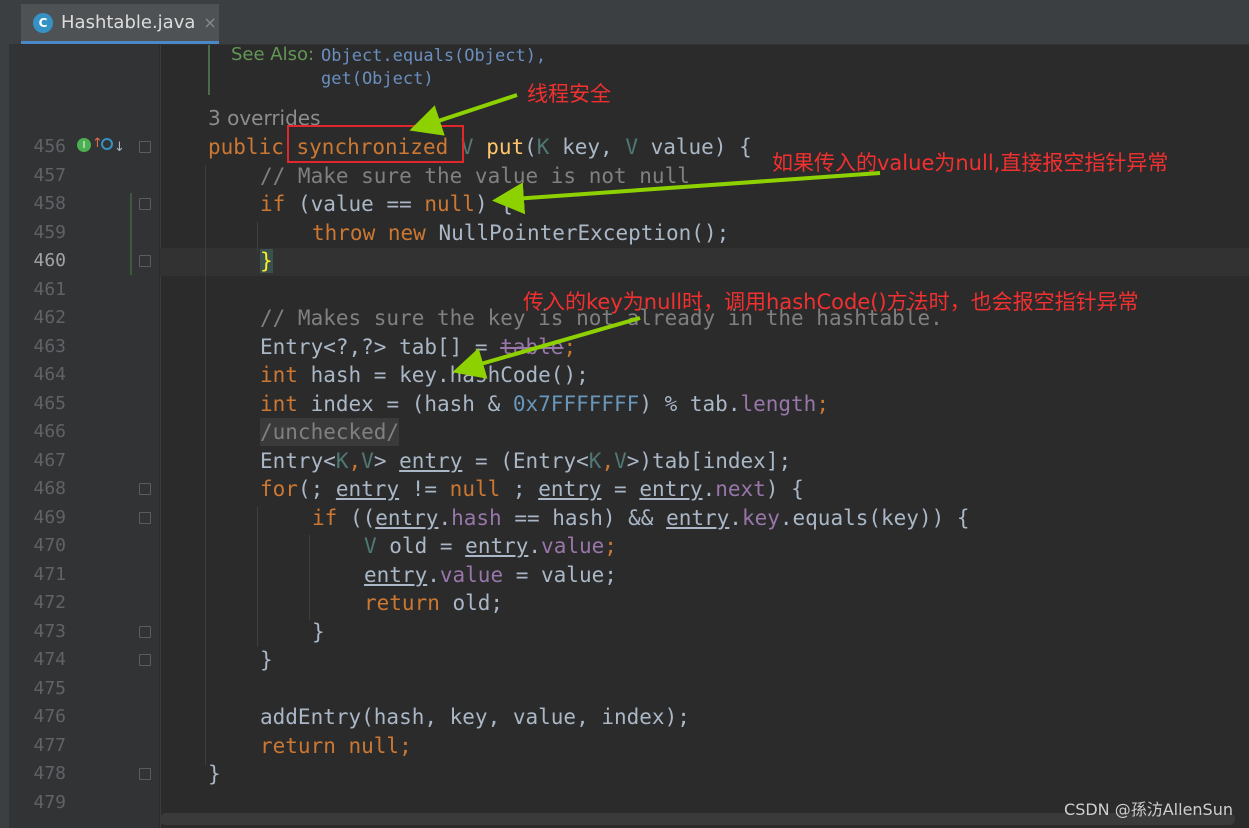  I want to click on tab-hashtable-java: C Hashtable.java ×, so click(120, 24).